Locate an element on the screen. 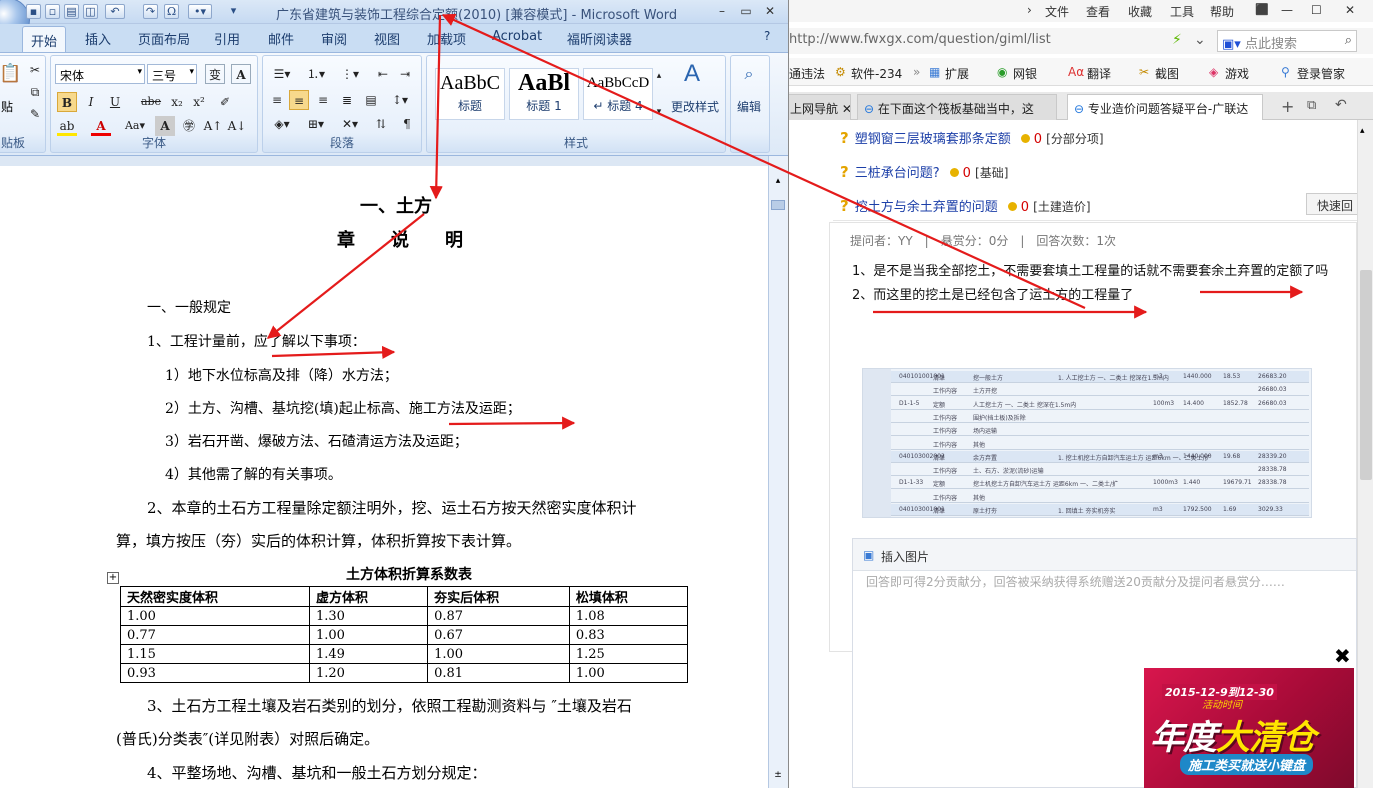 The height and width of the screenshot is (788, 1373). minimize-icon: — is located at coordinates (1287, 10).